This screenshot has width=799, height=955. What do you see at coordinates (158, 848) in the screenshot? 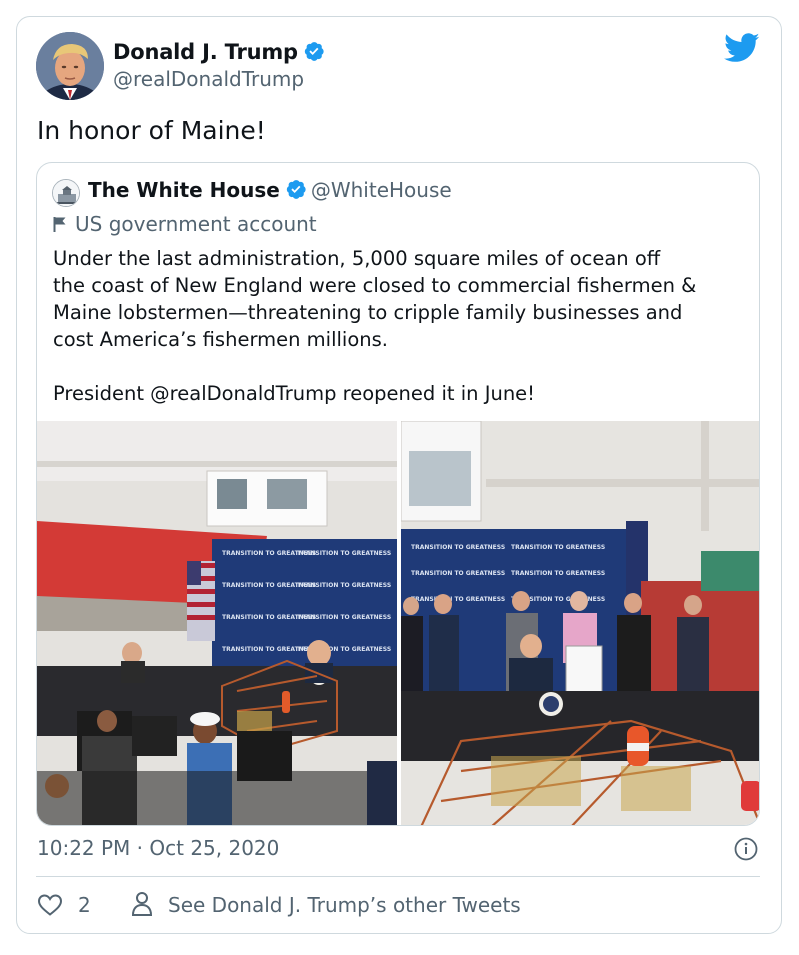
I see `tweet-timestamp: 10:22 PM · Oct 25, 2020` at bounding box center [158, 848].